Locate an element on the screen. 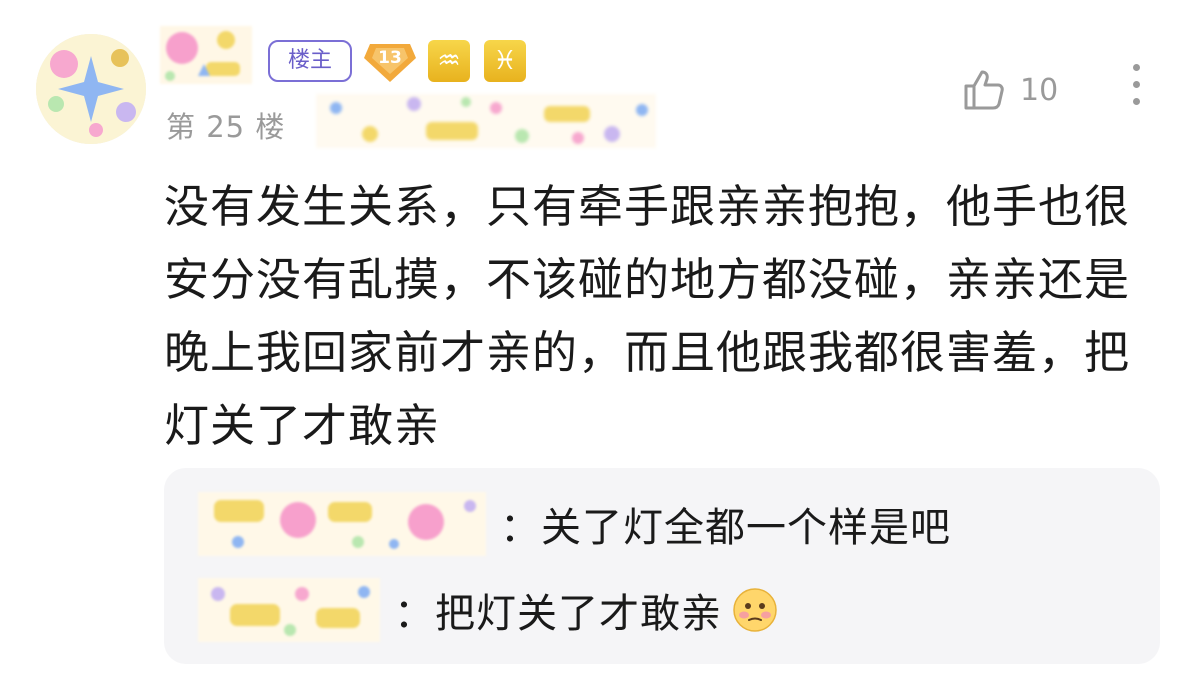 This screenshot has width=1200, height=689. reply-item: ：把灯关了才敢亲 is located at coordinates (488, 610).